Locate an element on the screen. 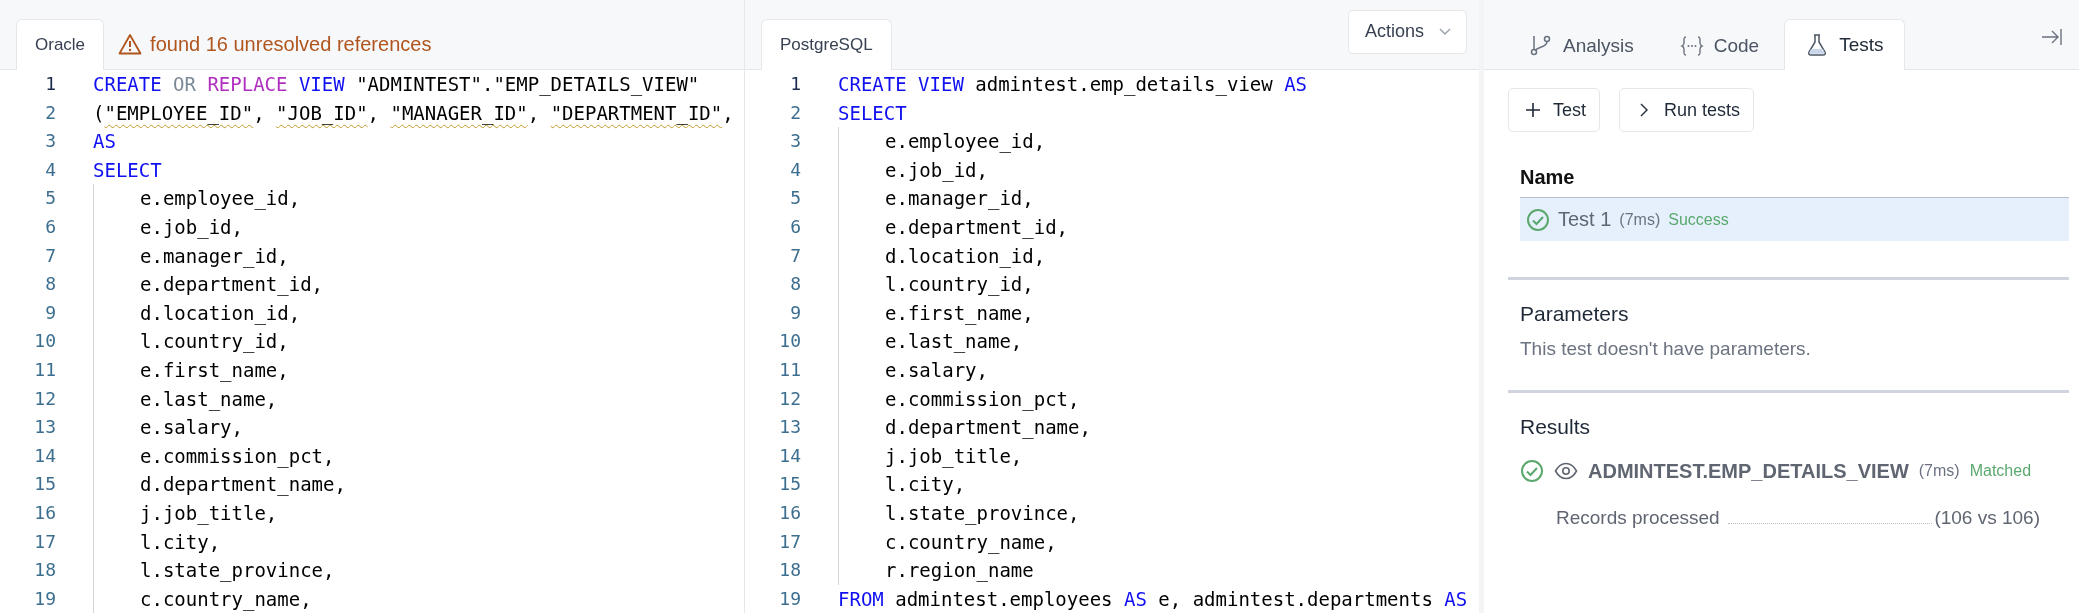  code-line: CREATE OR REPLACE VIEW "ADMINTEST"."EMP_DETAILS_VIEW" is located at coordinates (396, 85).